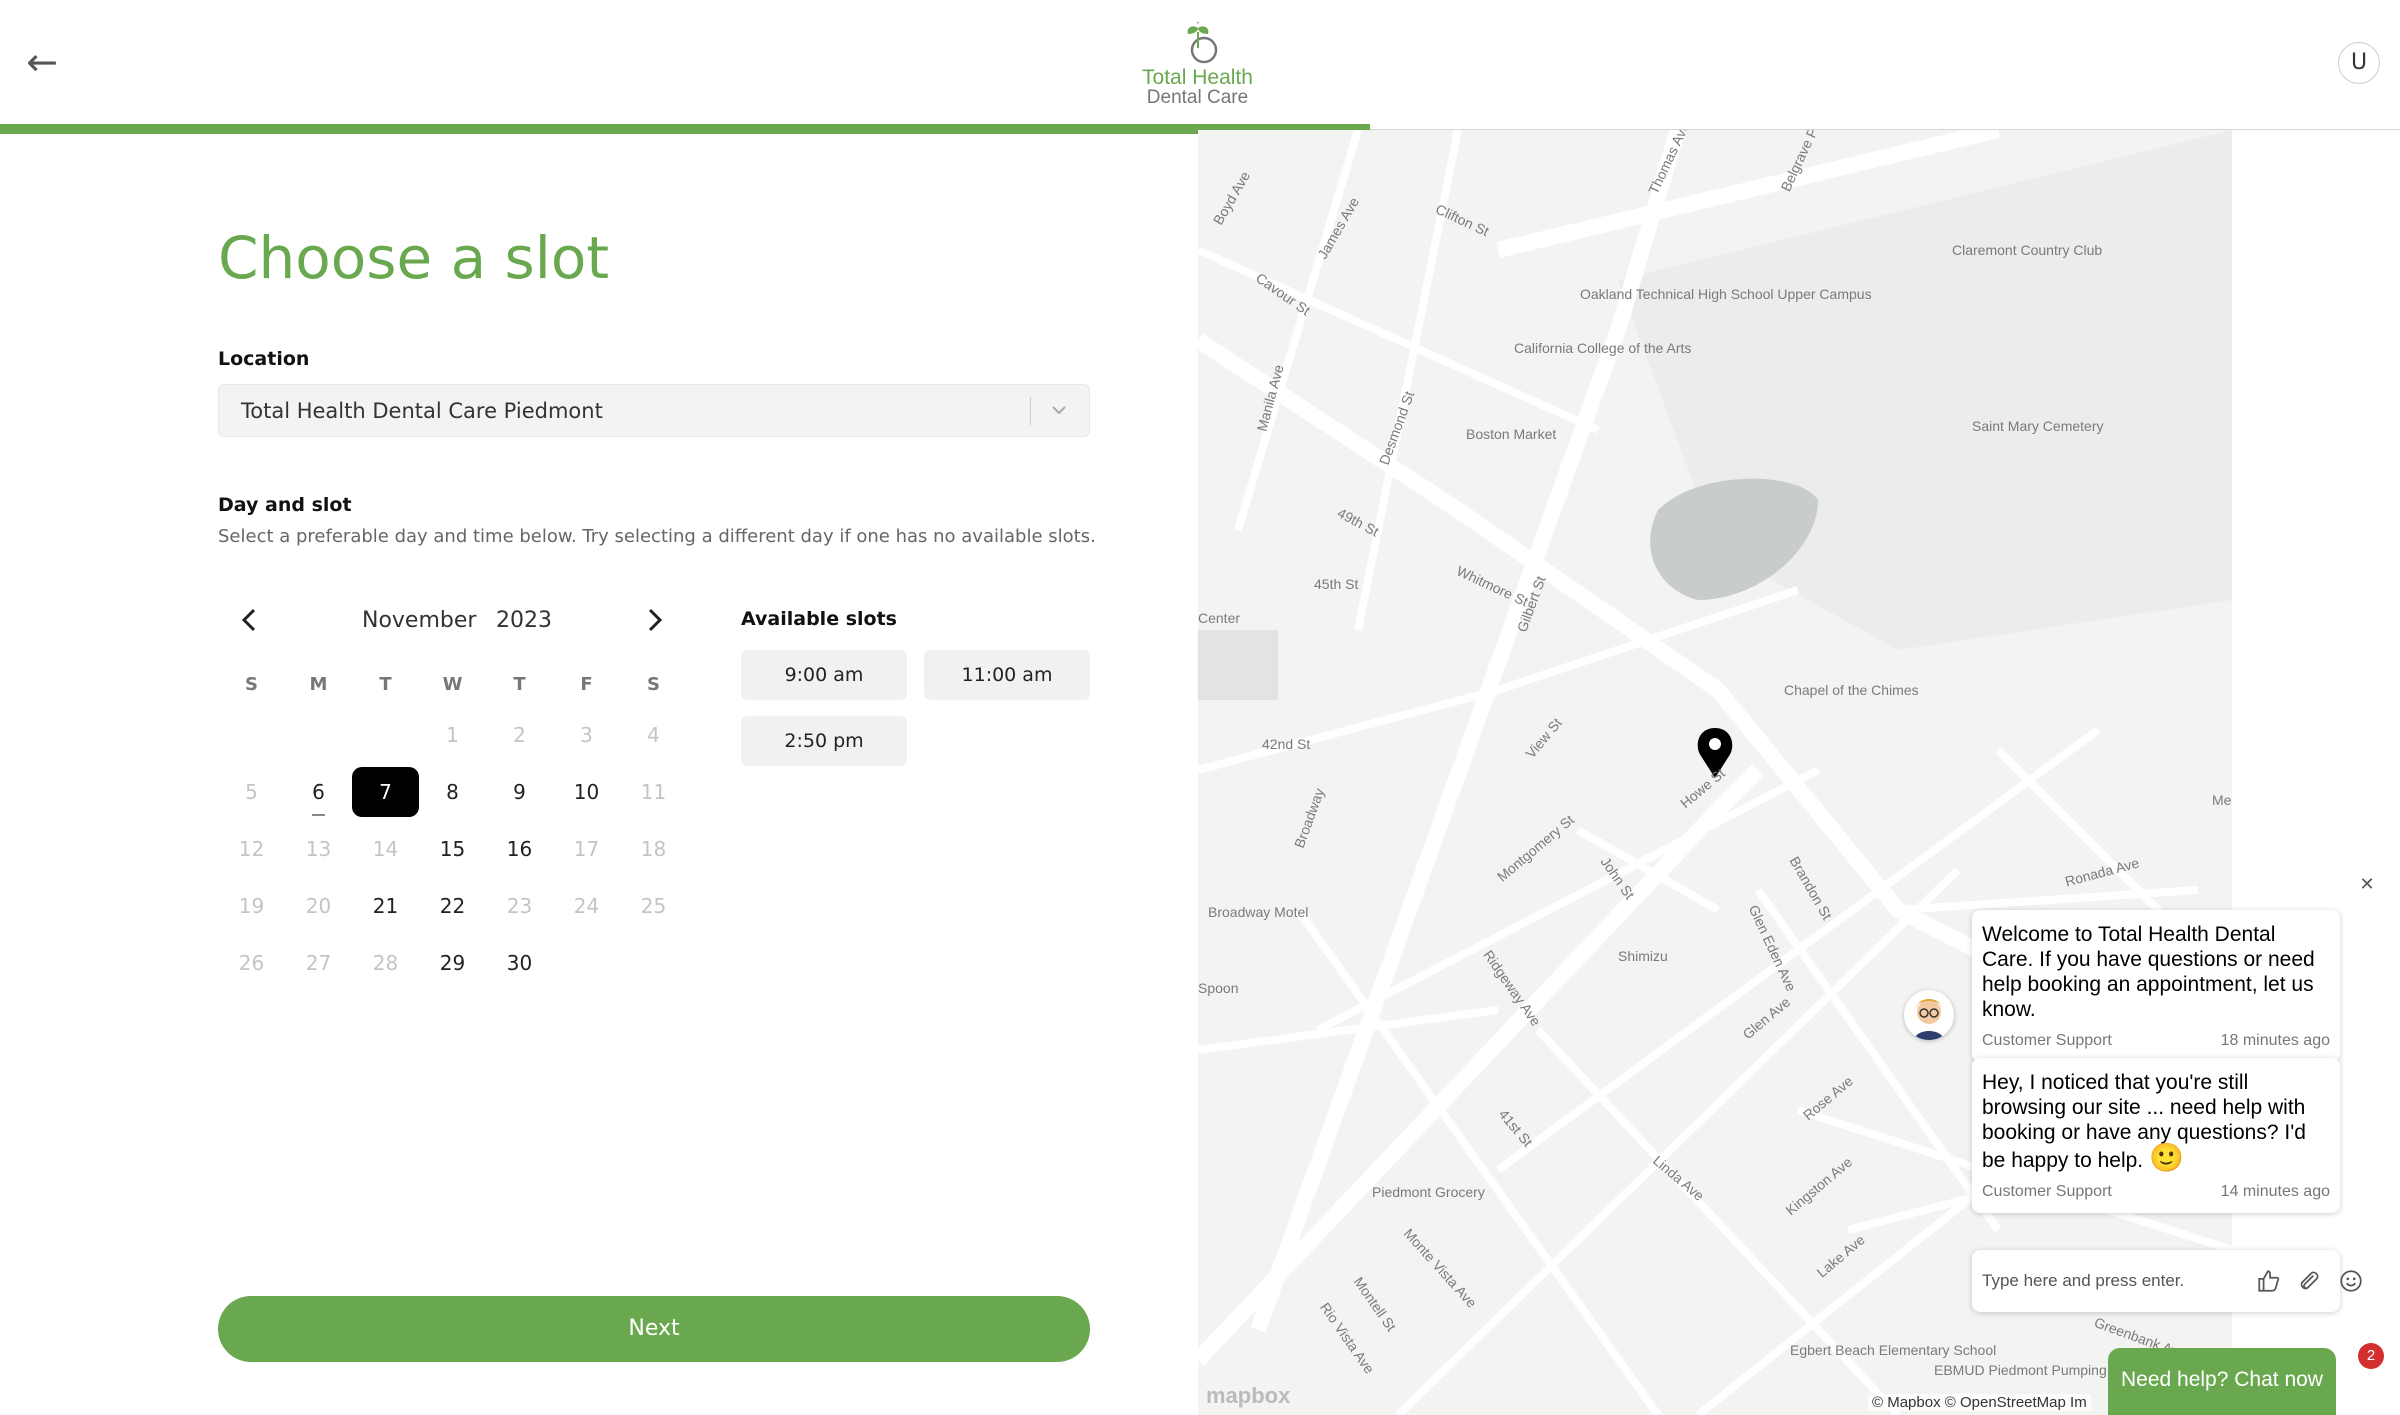 This screenshot has height=1415, width=2400. I want to click on calendar-day: 11, so click(653, 791).